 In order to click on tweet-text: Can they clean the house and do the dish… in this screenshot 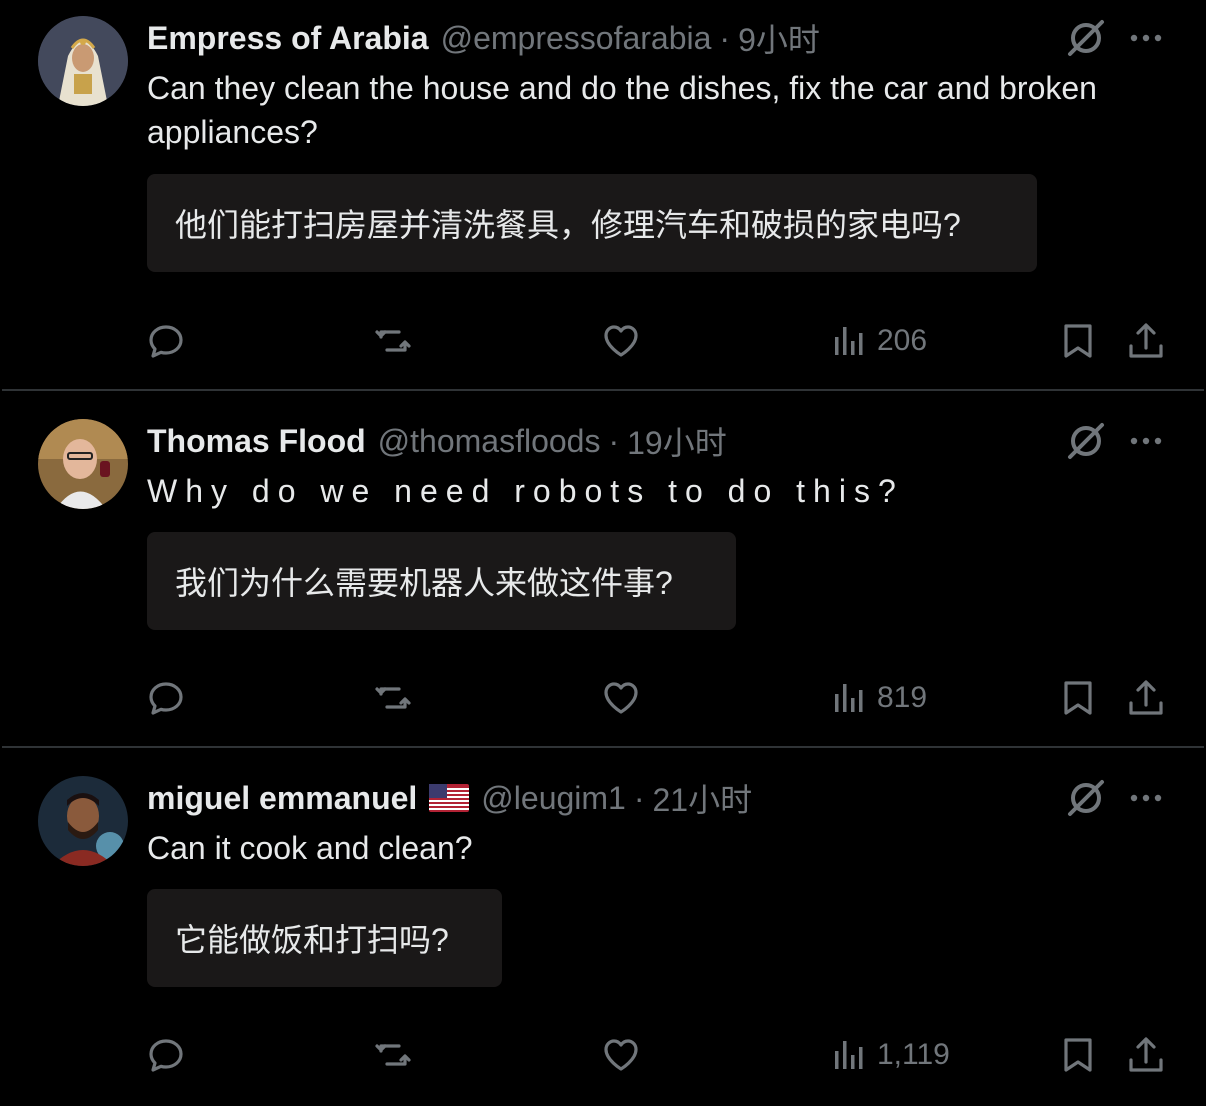, I will do `click(622, 110)`.